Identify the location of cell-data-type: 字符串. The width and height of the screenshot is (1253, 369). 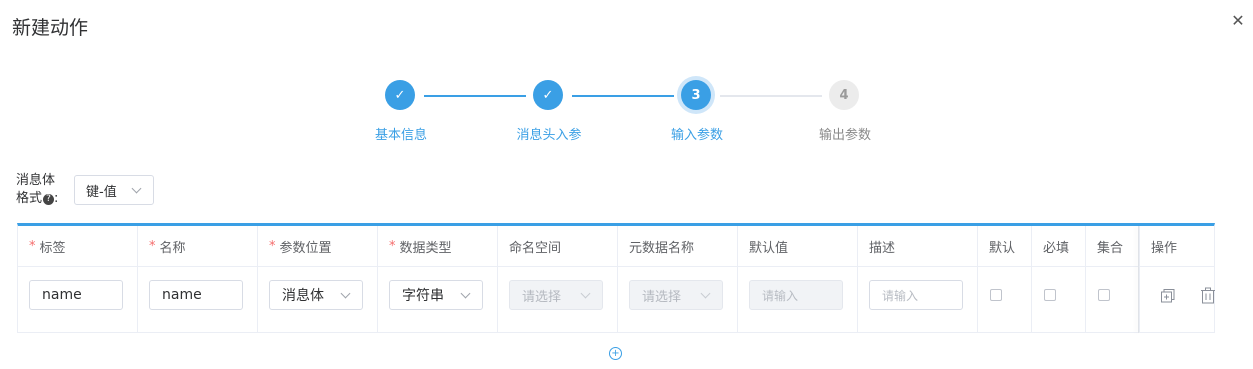
(438, 300).